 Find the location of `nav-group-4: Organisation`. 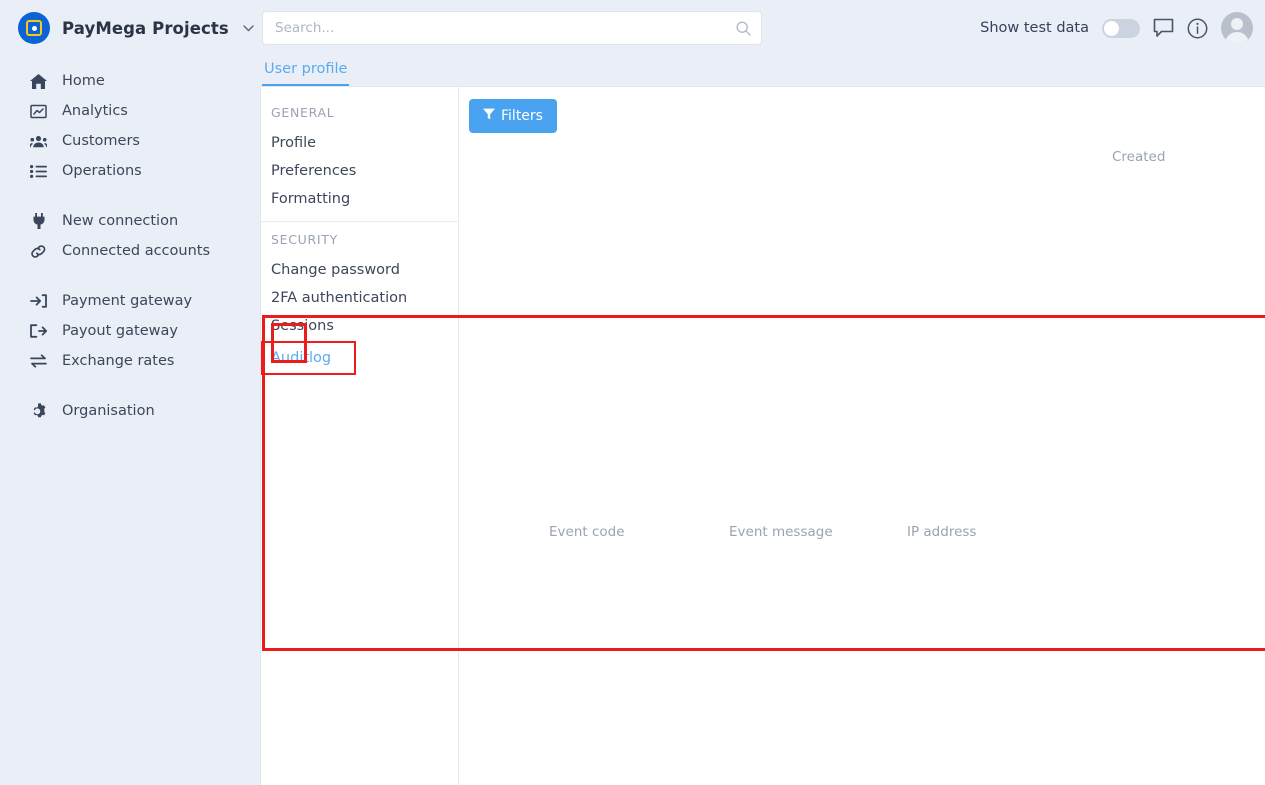

nav-group-4: Organisation is located at coordinates (130, 411).